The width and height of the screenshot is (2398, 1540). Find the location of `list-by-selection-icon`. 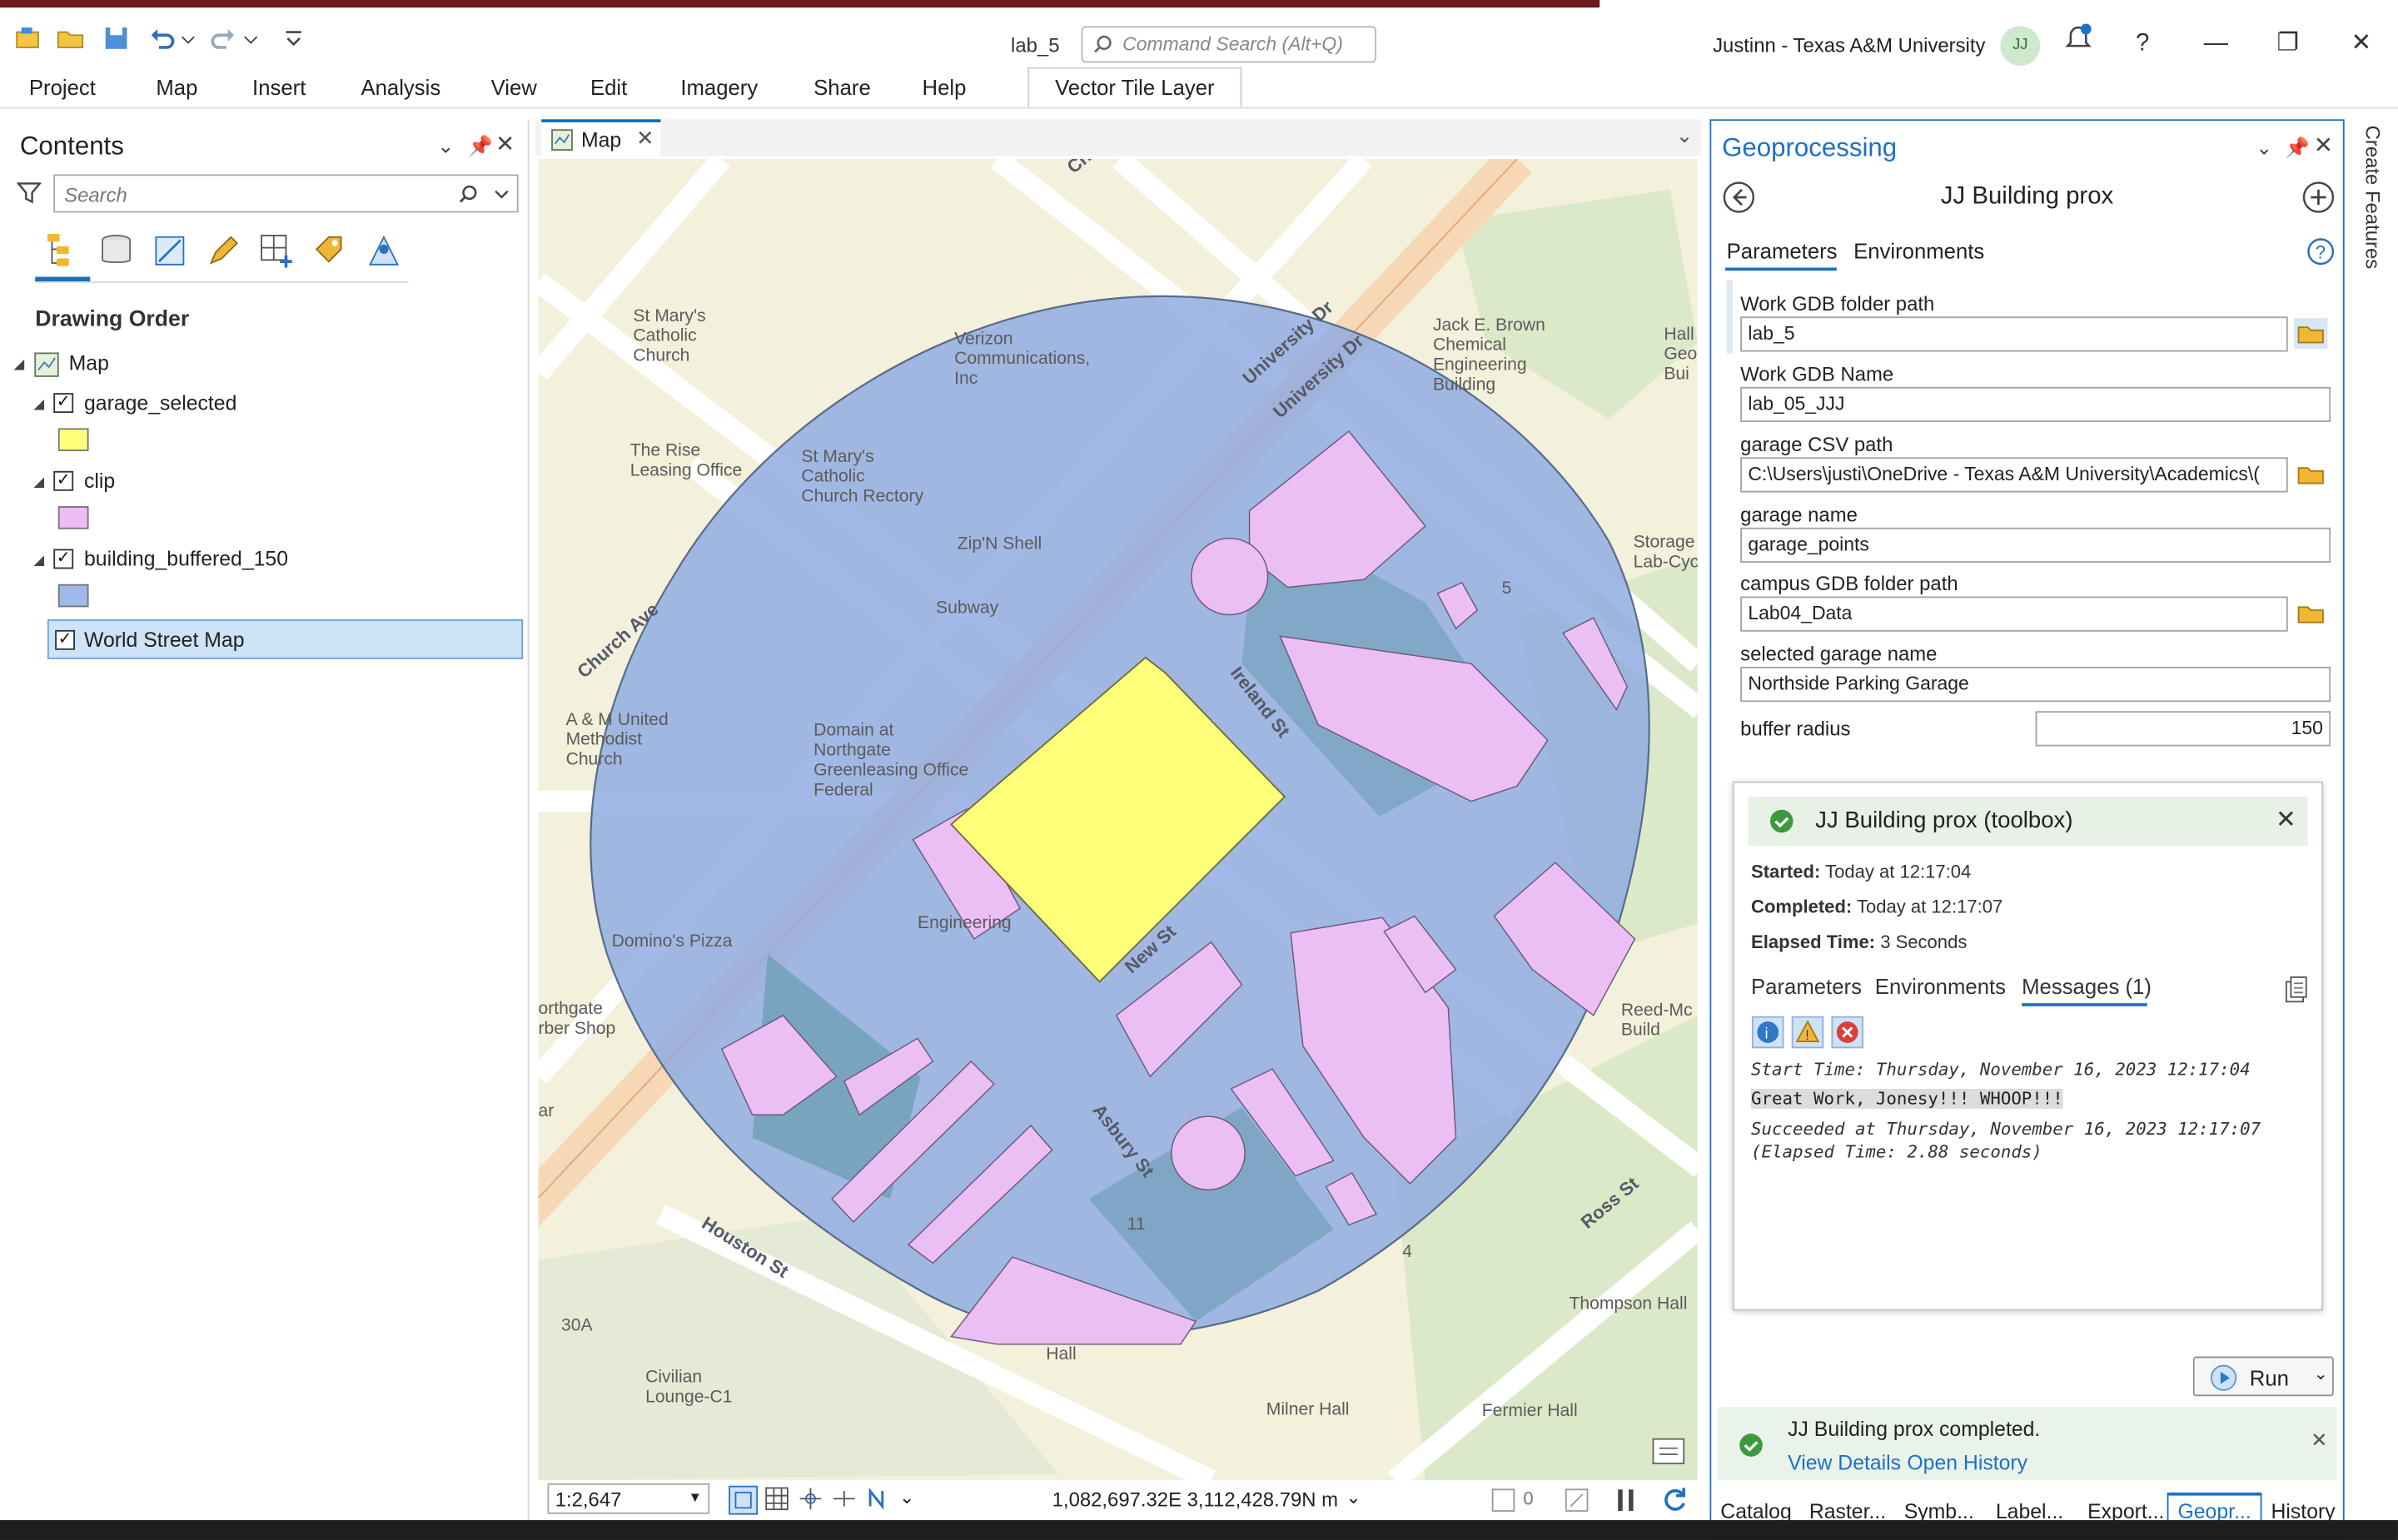

list-by-selection-icon is located at coordinates (170, 251).